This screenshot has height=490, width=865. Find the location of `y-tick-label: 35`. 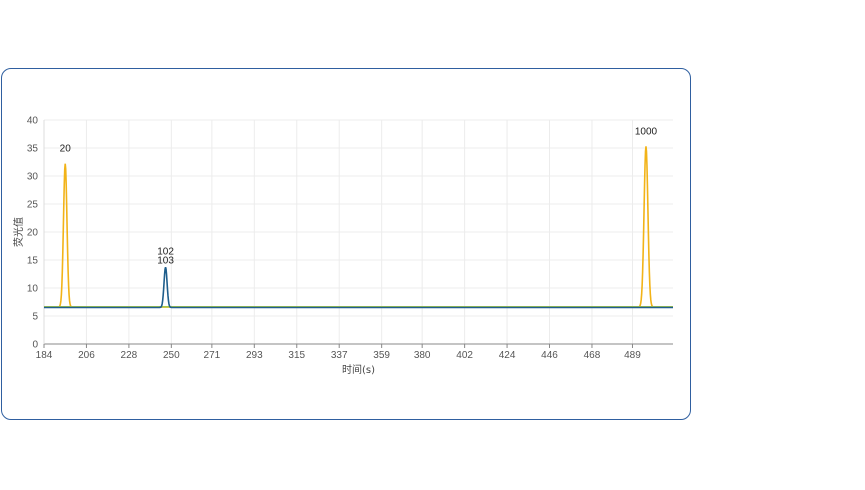

y-tick-label: 35 is located at coordinates (33, 149).